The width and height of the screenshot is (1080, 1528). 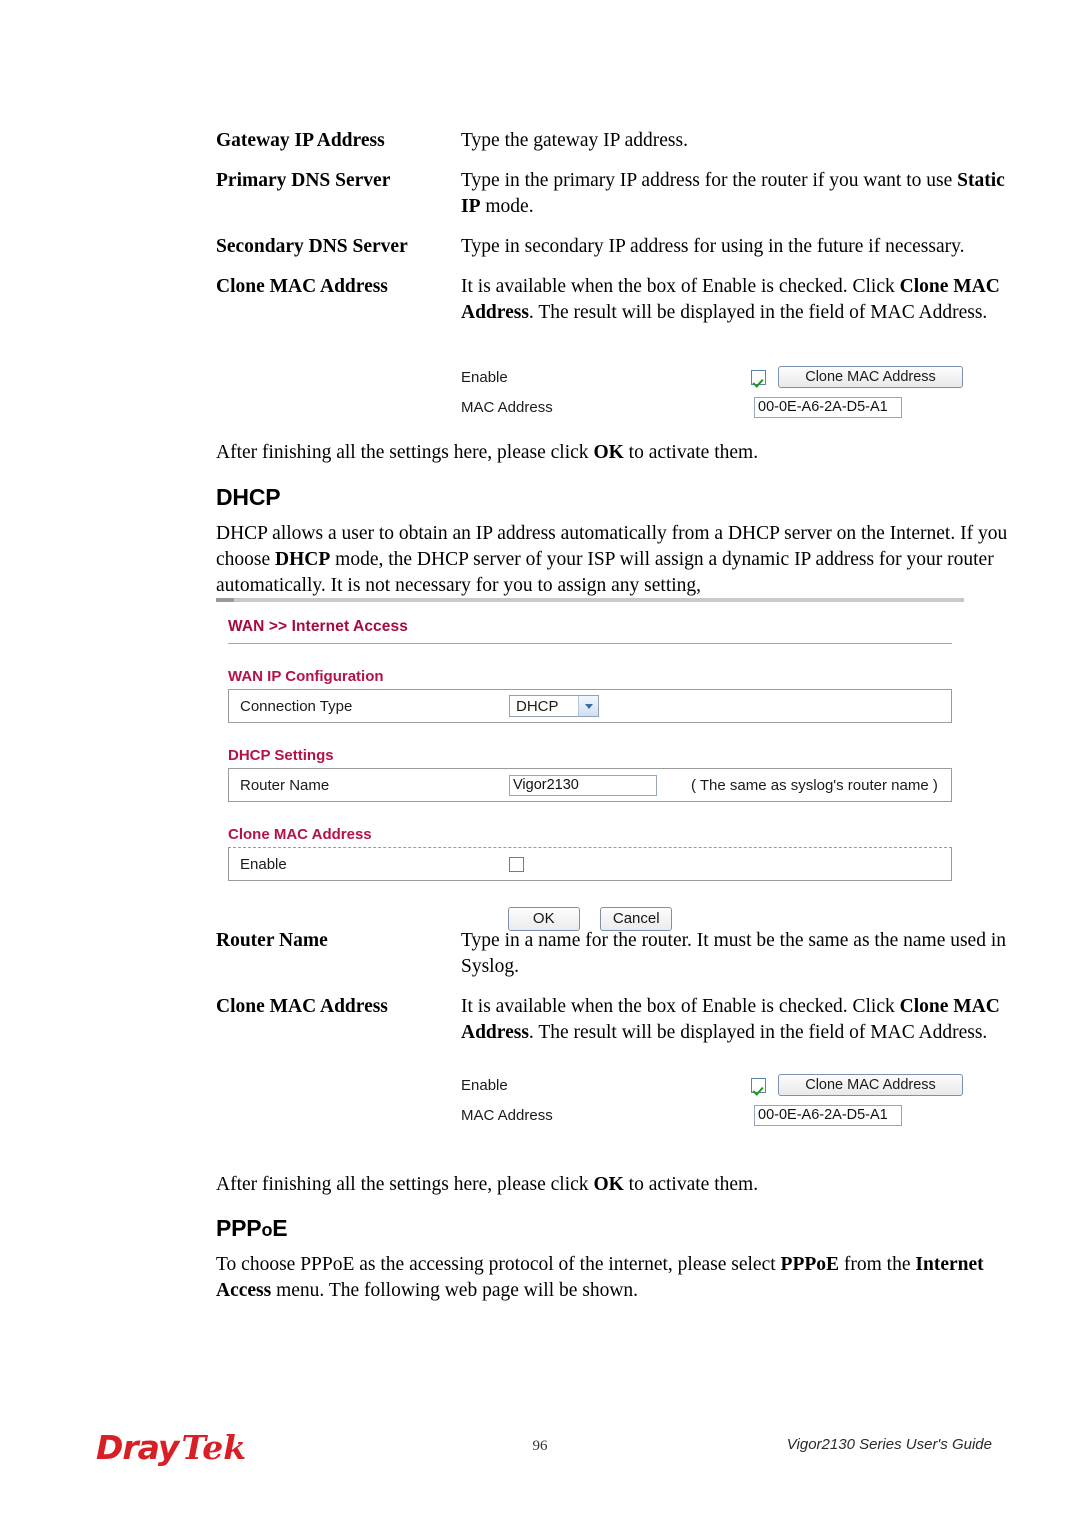 What do you see at coordinates (285, 785) in the screenshot?
I see `router-name-label: Router Name` at bounding box center [285, 785].